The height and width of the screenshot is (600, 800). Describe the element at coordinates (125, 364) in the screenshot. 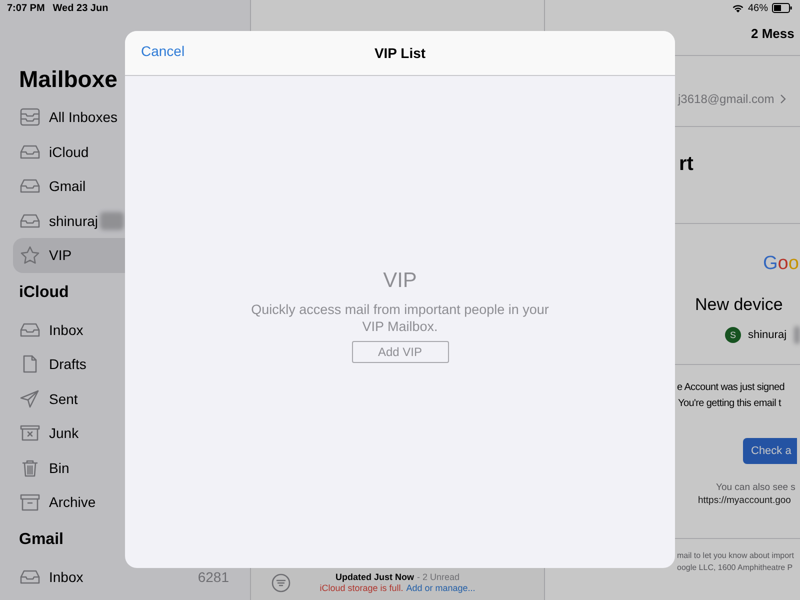

I see `mailbox-item: Drafts` at that location.